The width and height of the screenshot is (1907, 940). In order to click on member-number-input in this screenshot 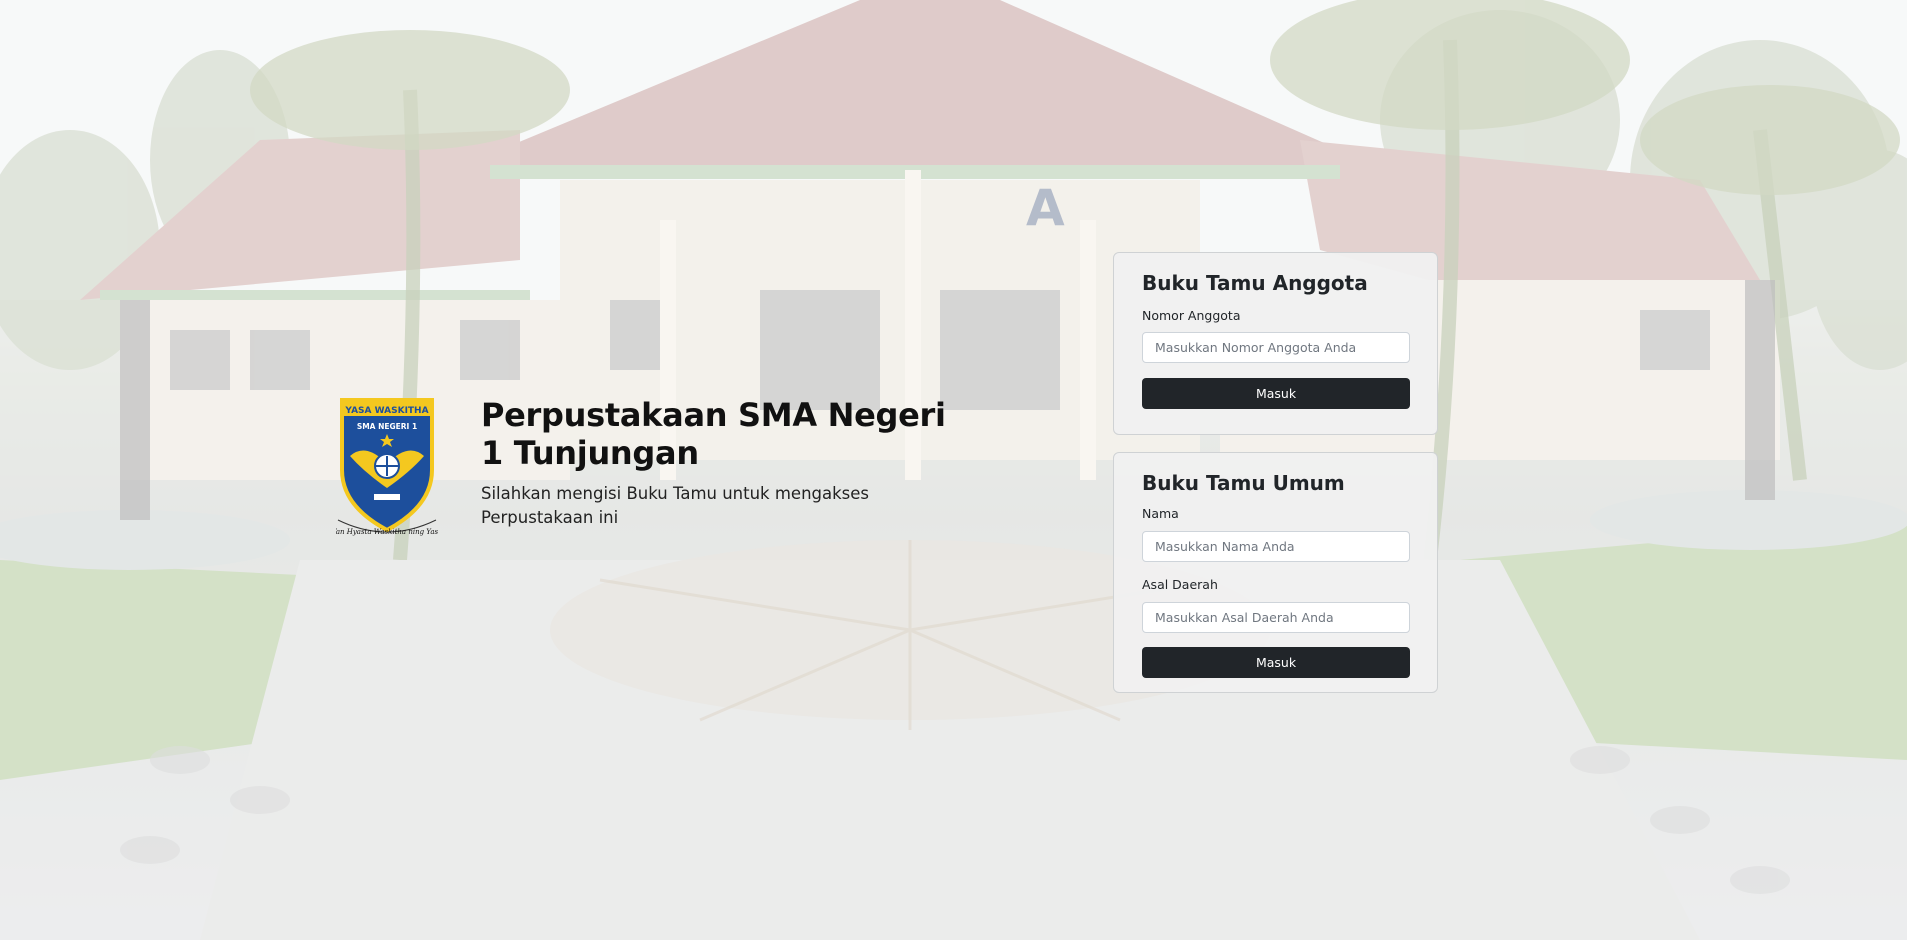, I will do `click(1276, 347)`.